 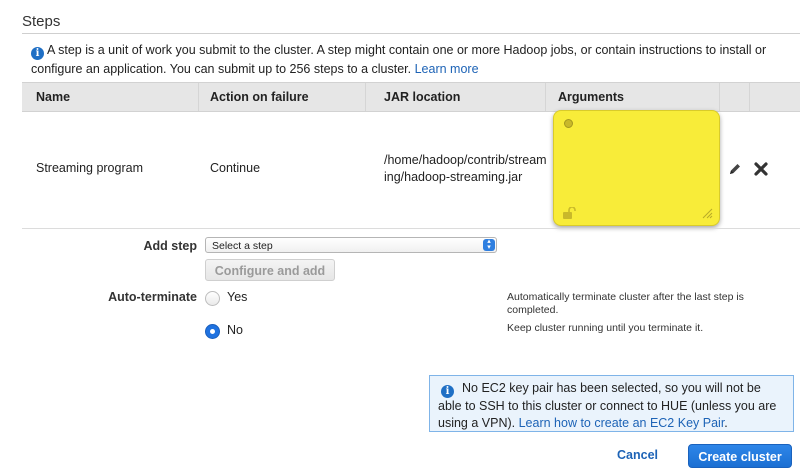 I want to click on chevron-updown-icon: ▴ ▾, so click(x=489, y=244).